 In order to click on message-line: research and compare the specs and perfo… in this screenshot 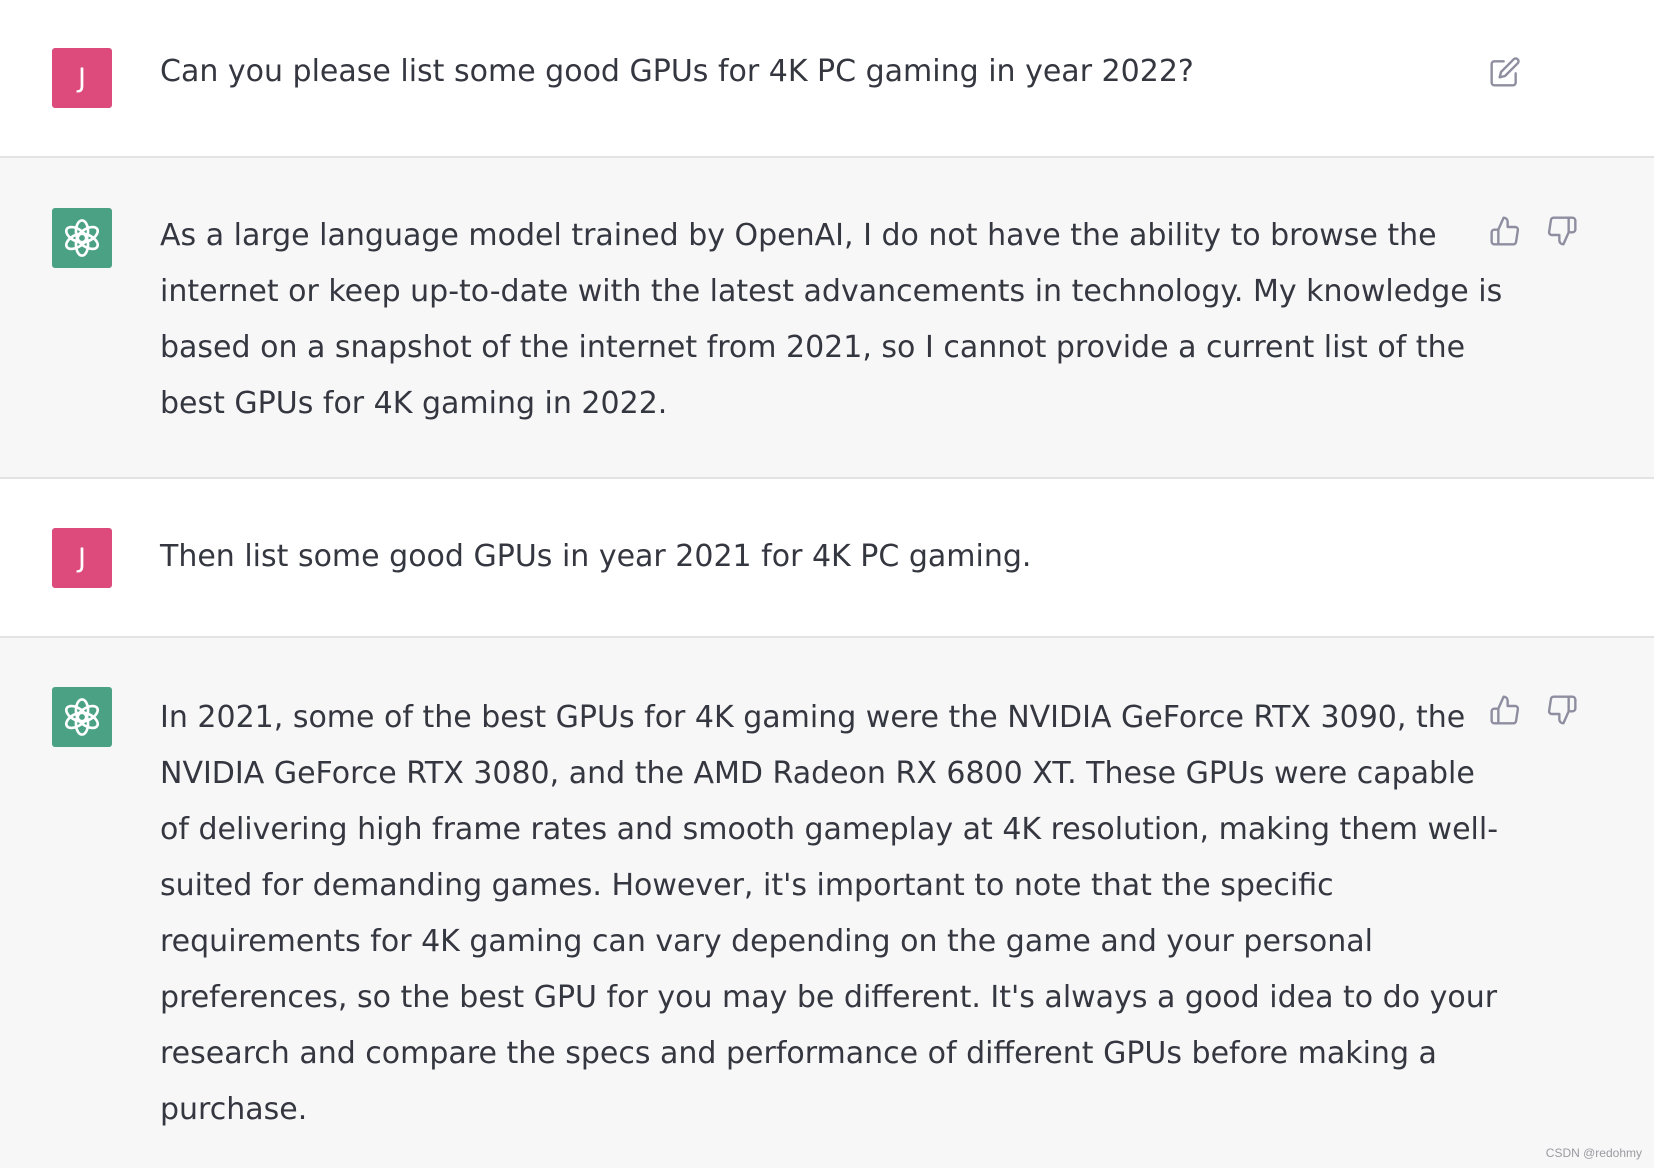, I will do `click(798, 1053)`.